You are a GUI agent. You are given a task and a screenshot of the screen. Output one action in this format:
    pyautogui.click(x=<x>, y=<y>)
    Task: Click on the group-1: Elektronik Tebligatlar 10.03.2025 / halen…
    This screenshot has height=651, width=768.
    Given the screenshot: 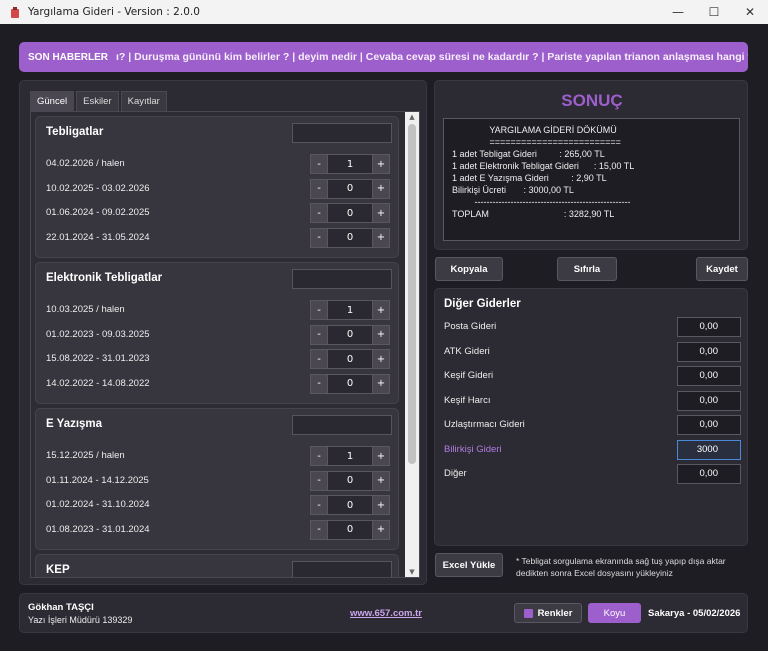 What is the action you would take?
    pyautogui.click(x=217, y=333)
    